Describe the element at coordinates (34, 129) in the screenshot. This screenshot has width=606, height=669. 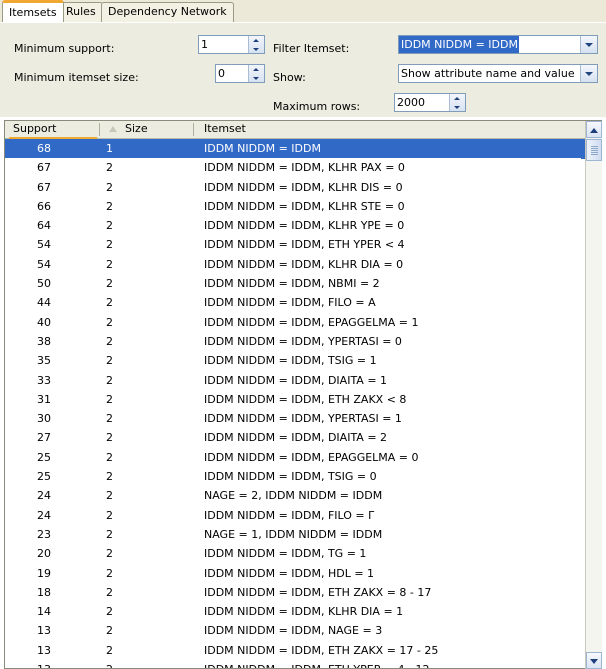
I see `column-header-support: Support` at that location.